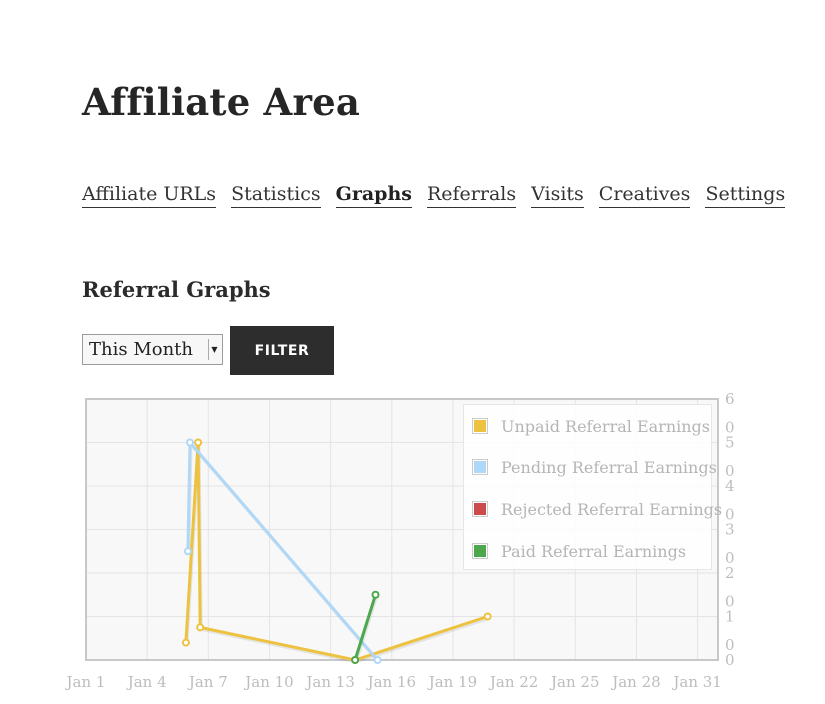 The width and height of the screenshot is (825, 704). I want to click on dropdown-arrow-icon: ▼, so click(214, 349).